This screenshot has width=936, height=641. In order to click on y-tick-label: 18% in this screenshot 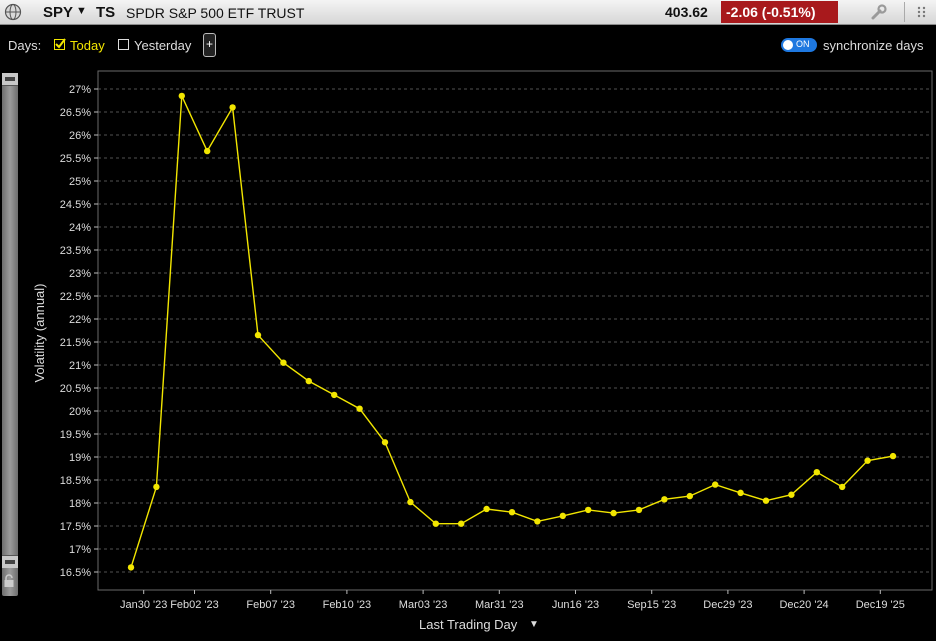, I will do `click(80, 504)`.